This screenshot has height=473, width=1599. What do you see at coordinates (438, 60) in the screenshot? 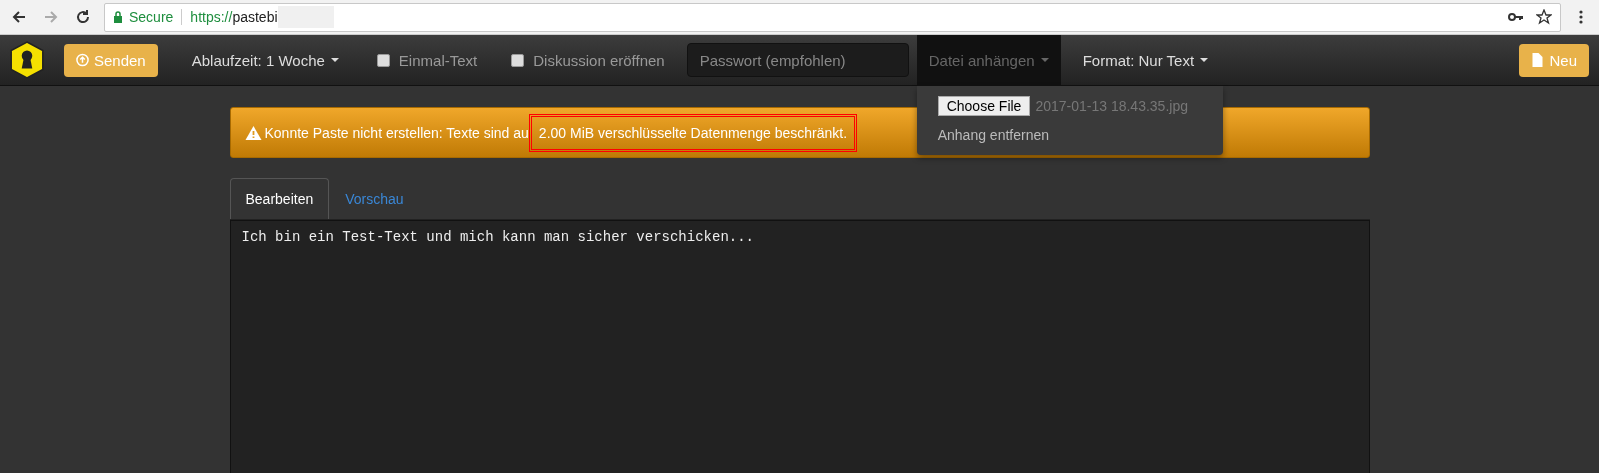
I see `checkbox-label: Einmal-Text` at bounding box center [438, 60].